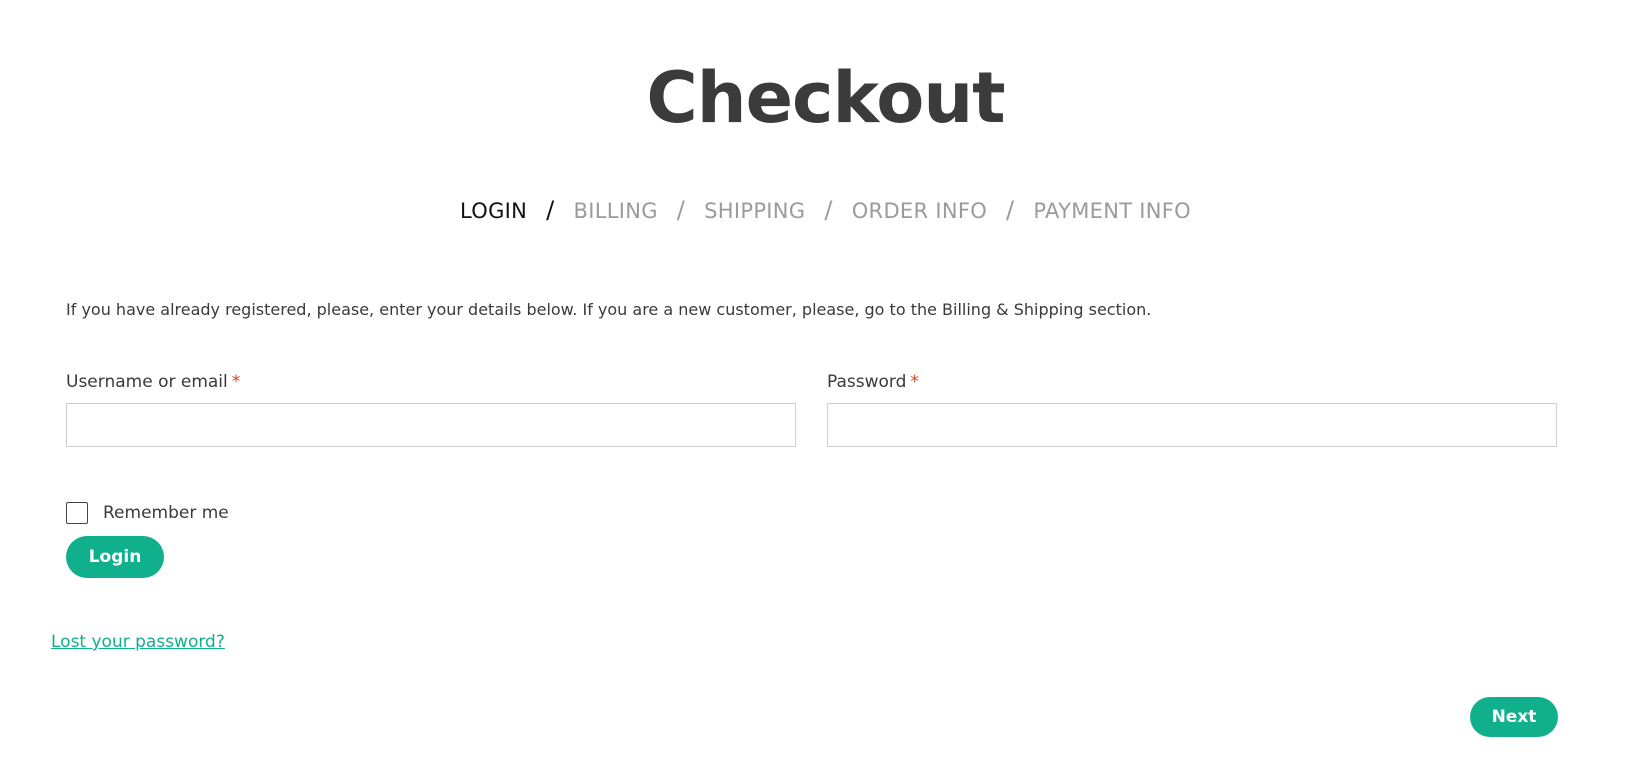 This screenshot has width=1651, height=765. I want to click on password-input, so click(1192, 425).